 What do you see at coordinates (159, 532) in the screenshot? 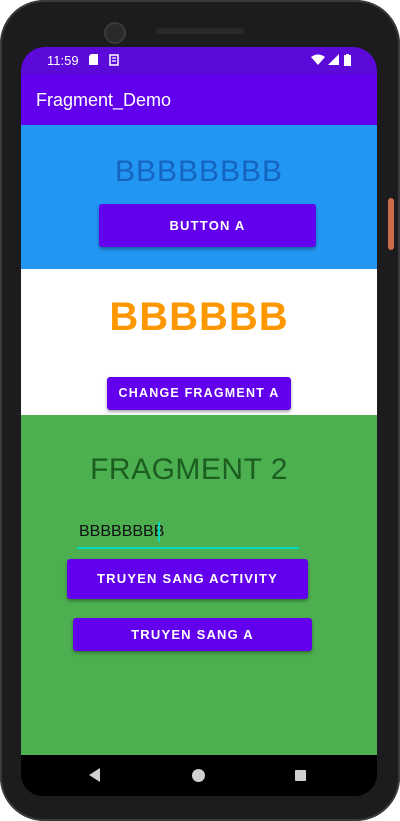
I see `text-cursor` at bounding box center [159, 532].